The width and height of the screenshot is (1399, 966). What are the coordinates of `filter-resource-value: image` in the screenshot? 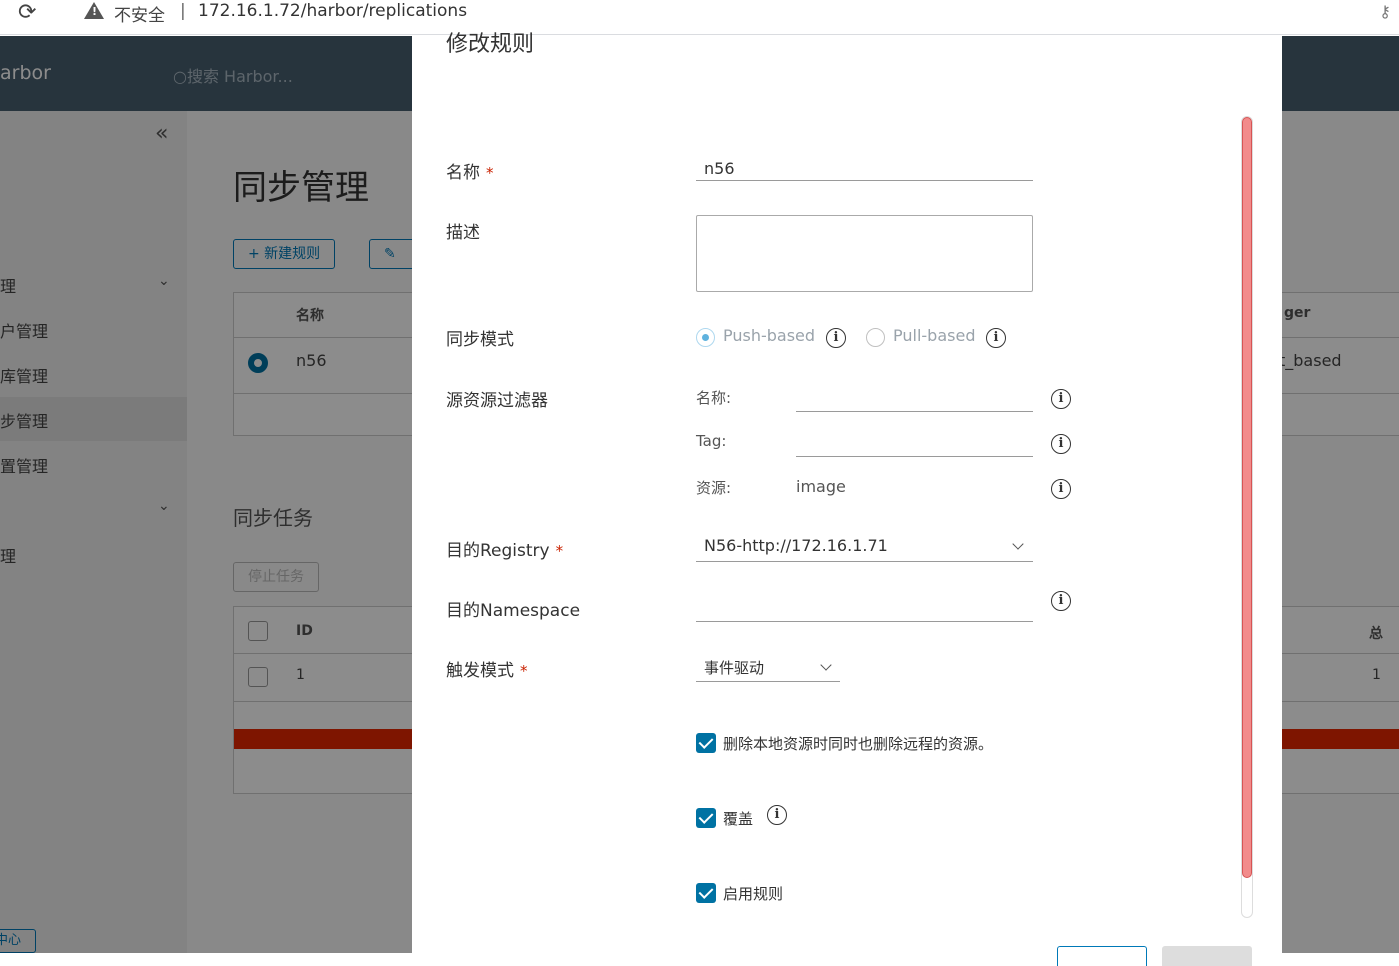 It's located at (821, 486).